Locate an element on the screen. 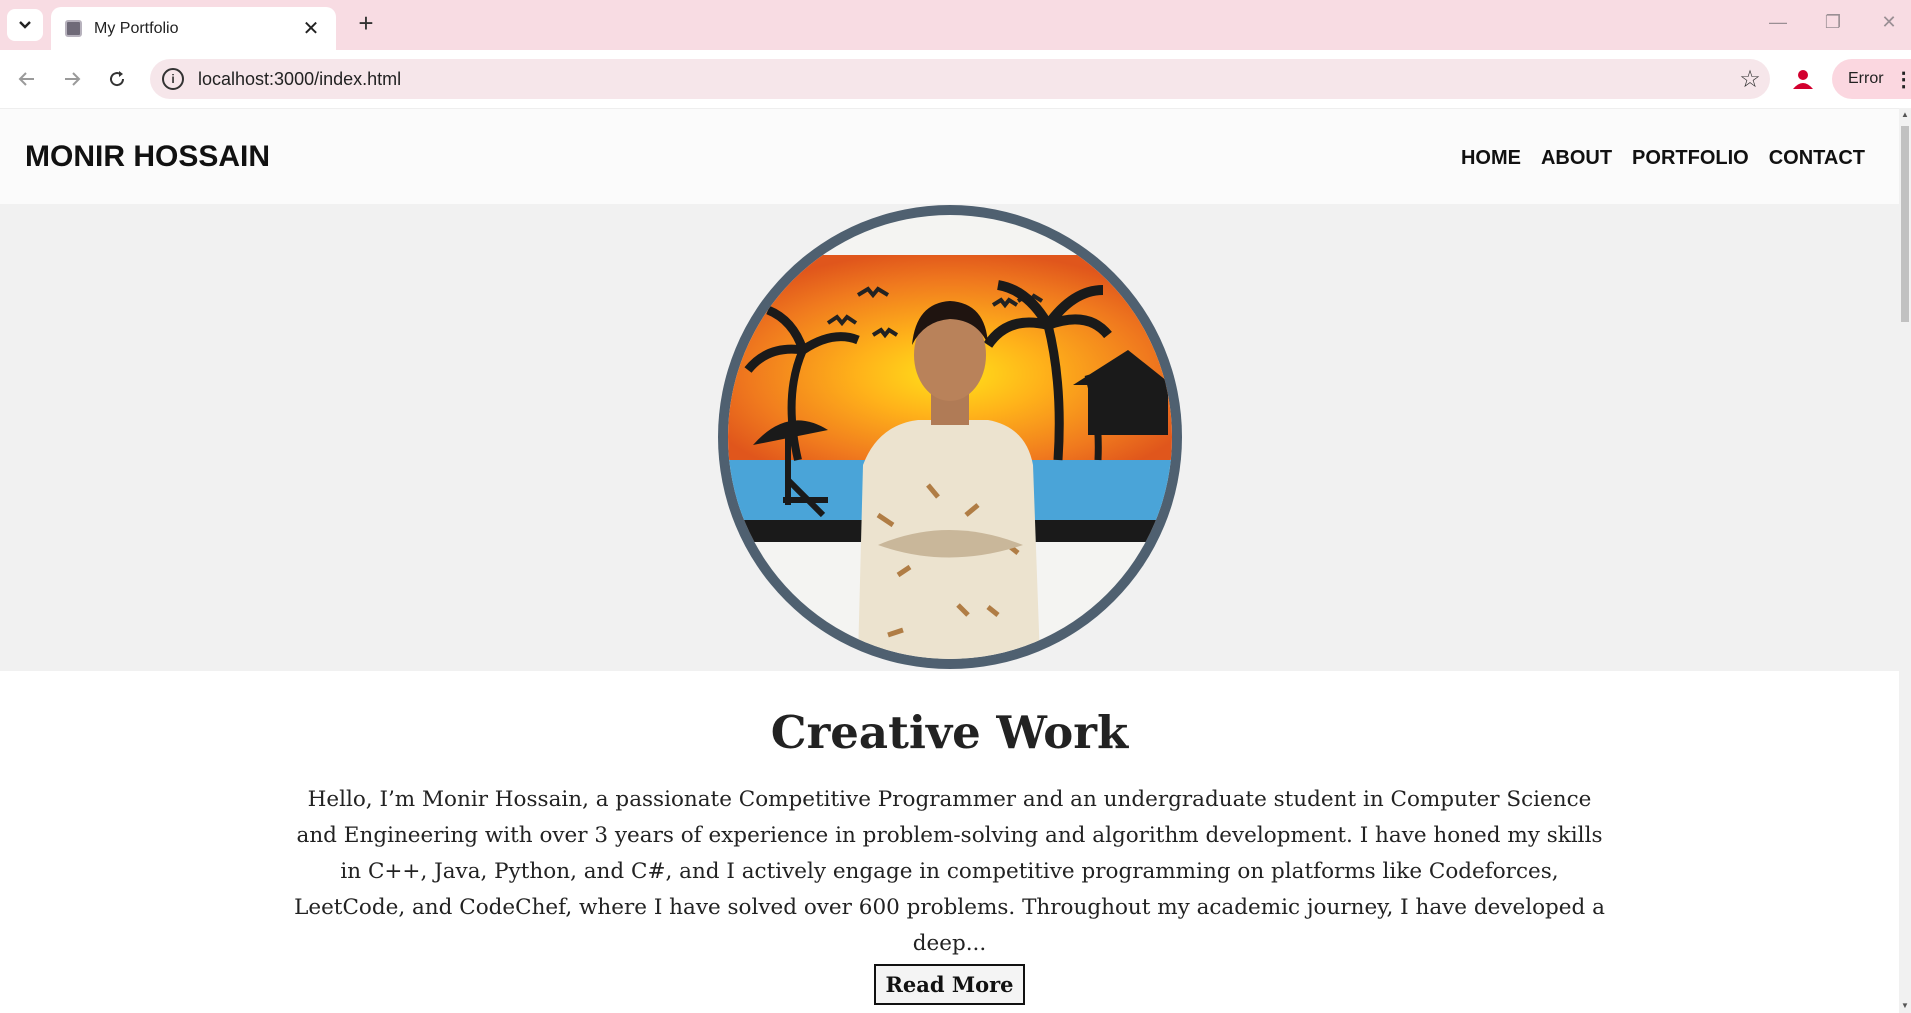  heading-bold: Work is located at coordinates (1062, 732).